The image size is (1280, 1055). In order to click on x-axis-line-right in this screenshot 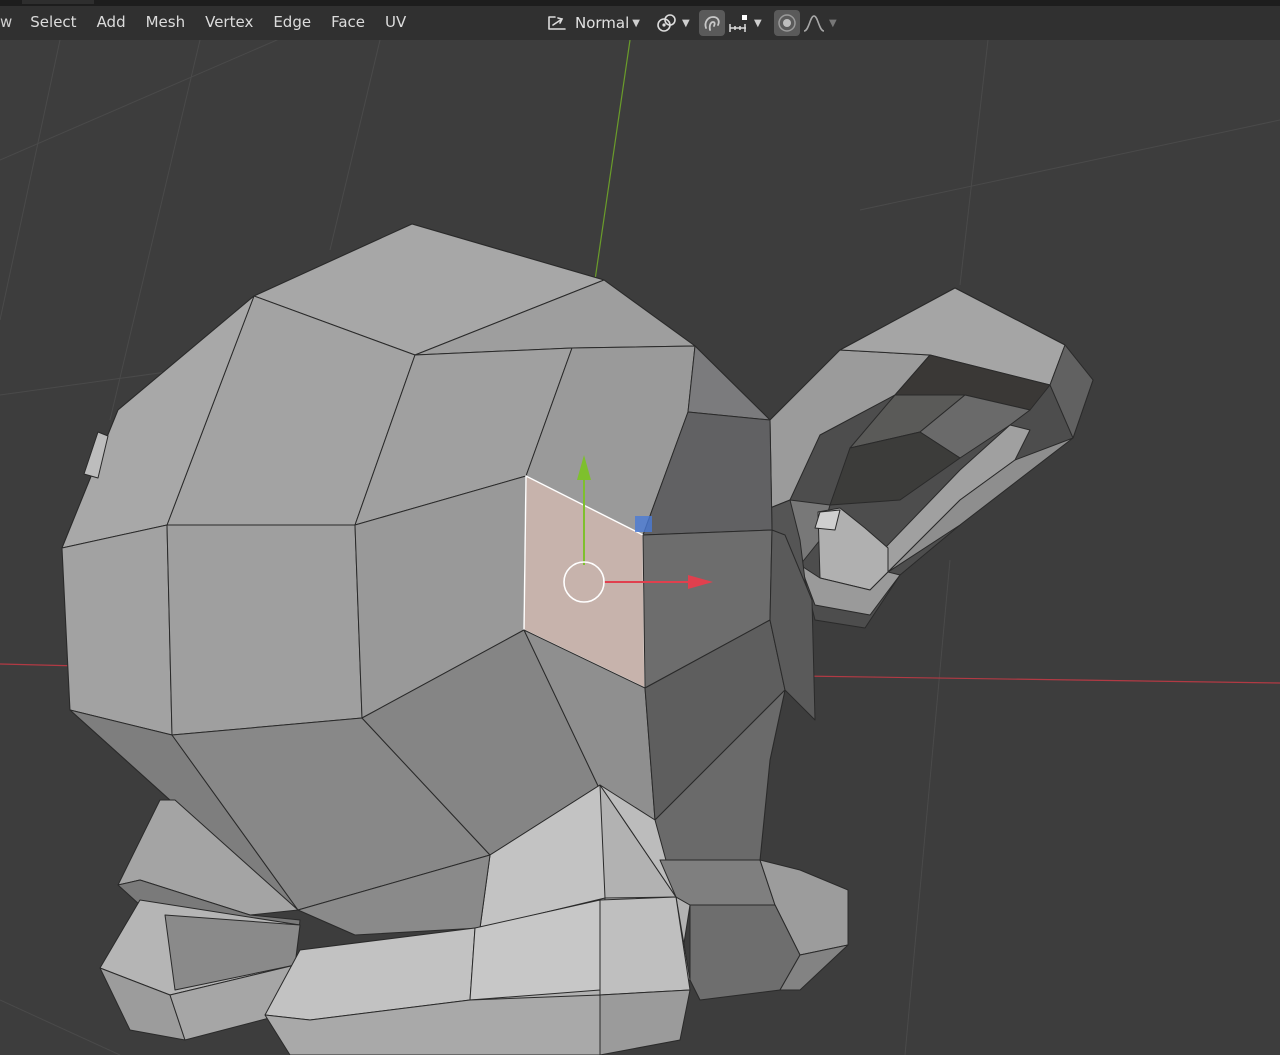, I will do `click(1039, 679)`.